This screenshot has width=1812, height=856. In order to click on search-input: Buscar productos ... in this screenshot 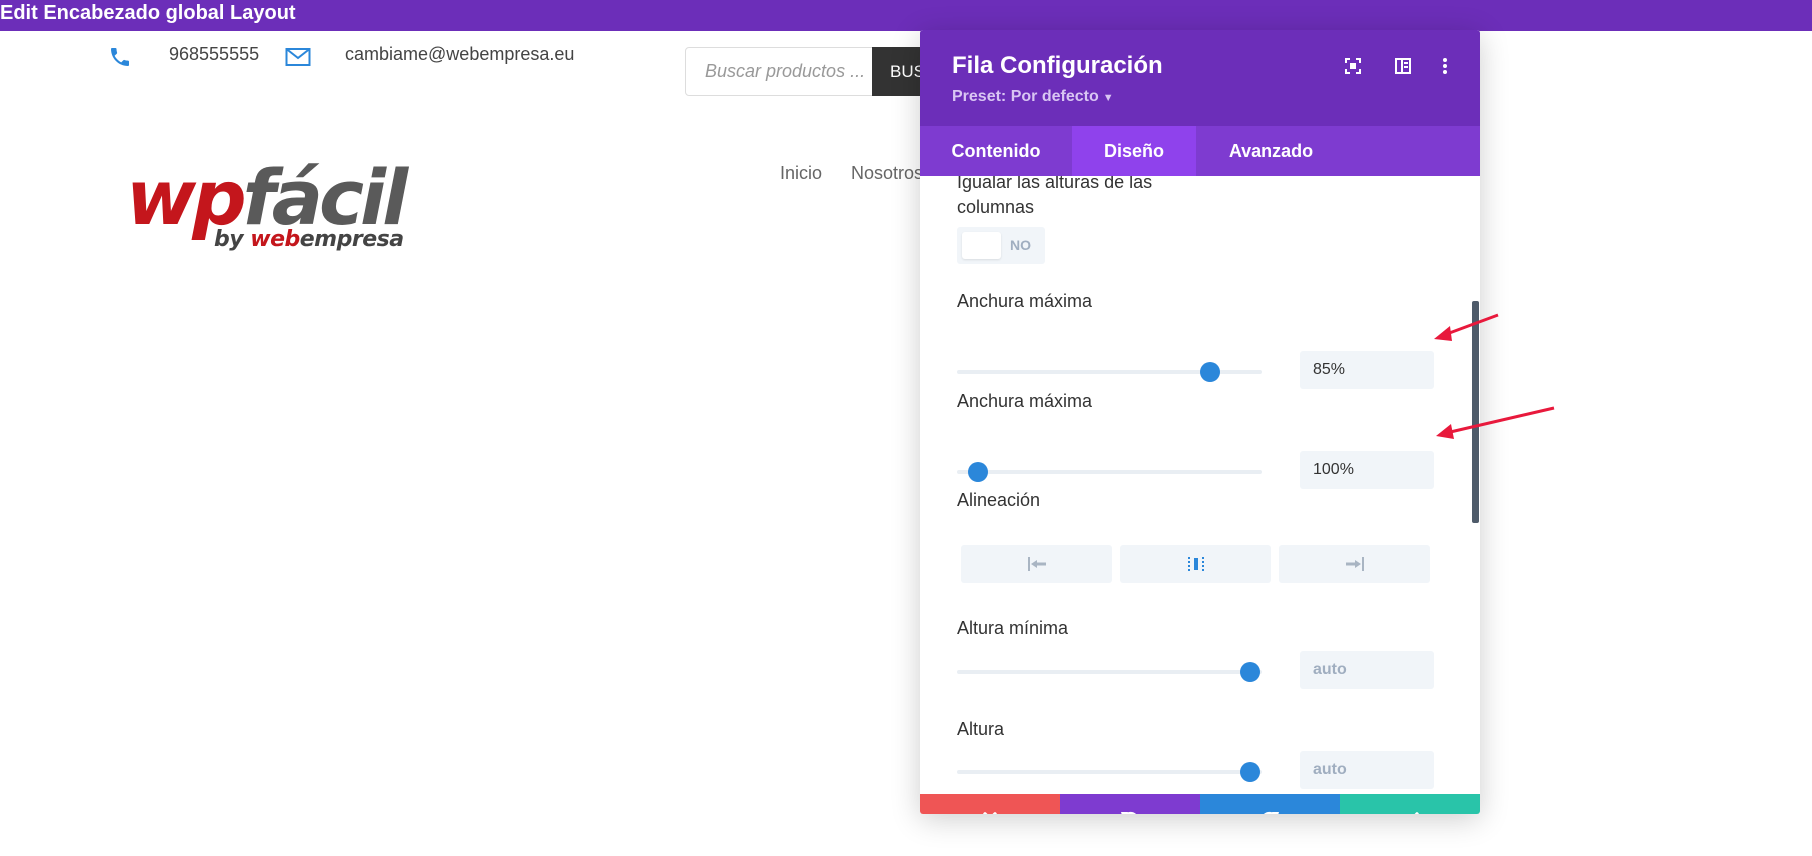, I will do `click(780, 71)`.